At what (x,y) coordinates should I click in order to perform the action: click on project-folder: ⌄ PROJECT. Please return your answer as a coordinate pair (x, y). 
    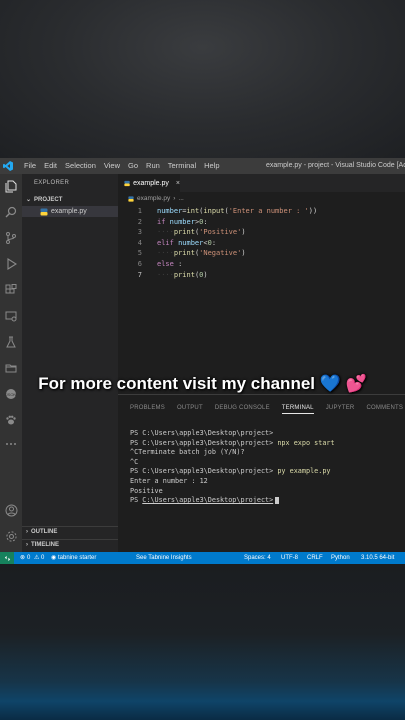
    Looking at the image, I should click on (44, 200).